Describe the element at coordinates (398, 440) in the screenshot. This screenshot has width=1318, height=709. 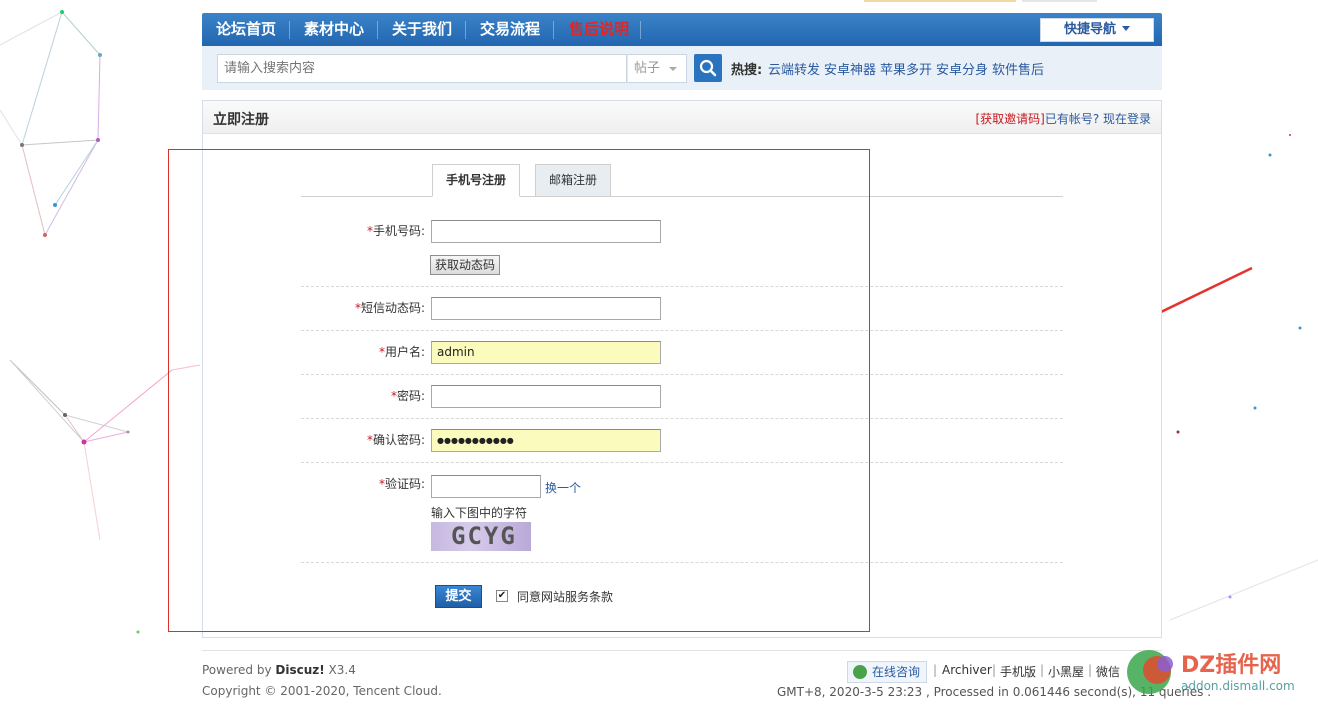
I see `confirm-password-label-text: 确认密码:` at that location.